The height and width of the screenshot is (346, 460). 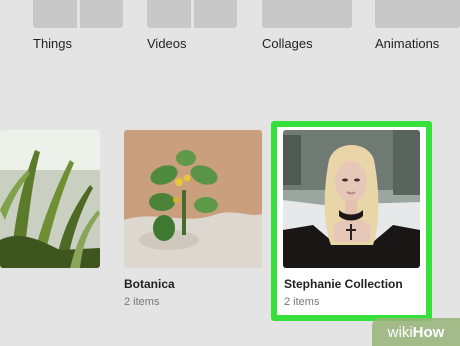 What do you see at coordinates (167, 43) in the screenshot?
I see `category-videos-label: Videos` at bounding box center [167, 43].